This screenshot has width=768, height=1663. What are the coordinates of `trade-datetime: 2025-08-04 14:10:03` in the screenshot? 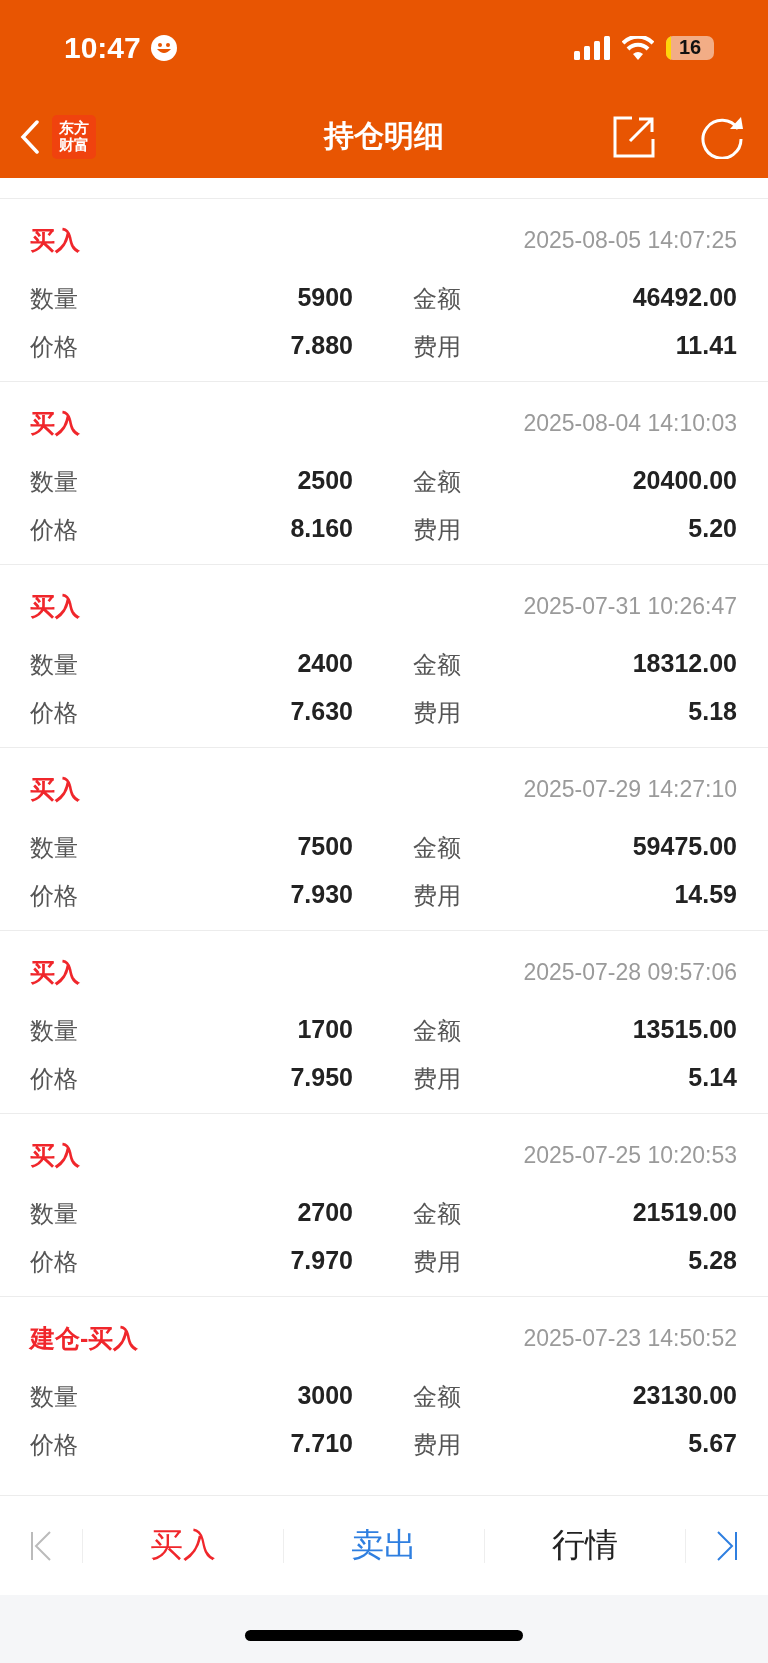 It's located at (630, 423).